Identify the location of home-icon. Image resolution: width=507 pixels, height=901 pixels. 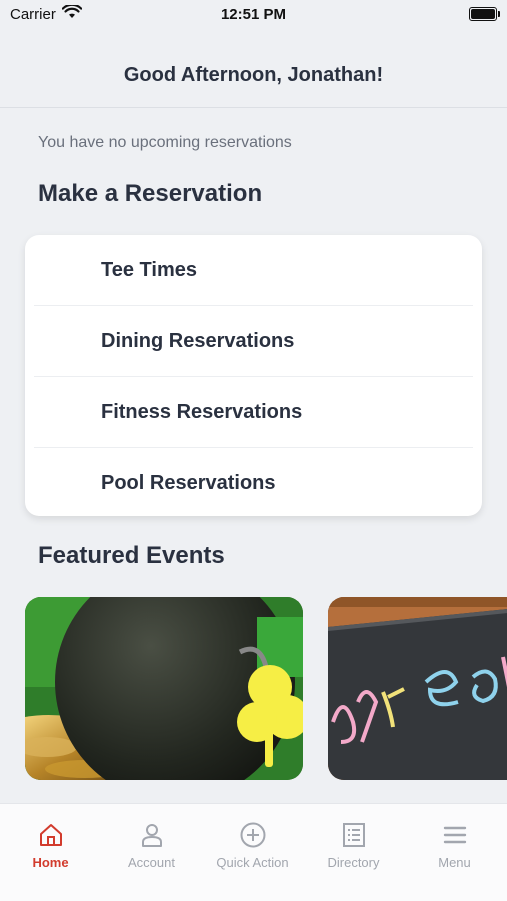
(51, 835).